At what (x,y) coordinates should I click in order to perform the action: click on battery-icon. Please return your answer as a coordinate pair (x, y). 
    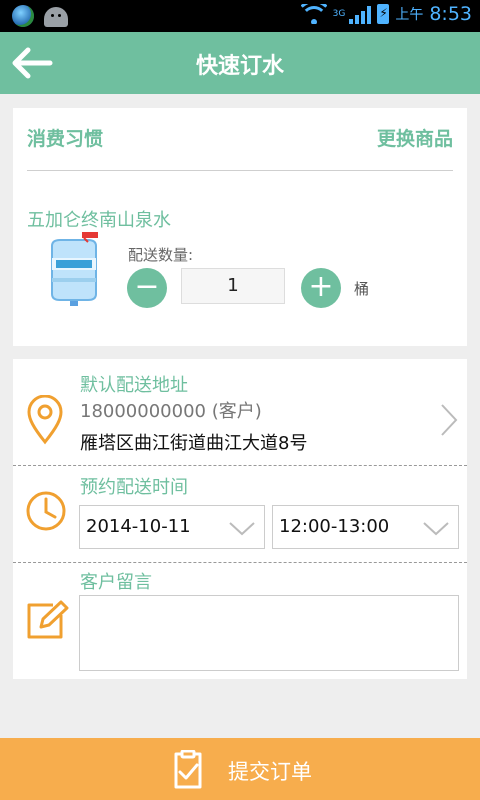
    Looking at the image, I should click on (383, 14).